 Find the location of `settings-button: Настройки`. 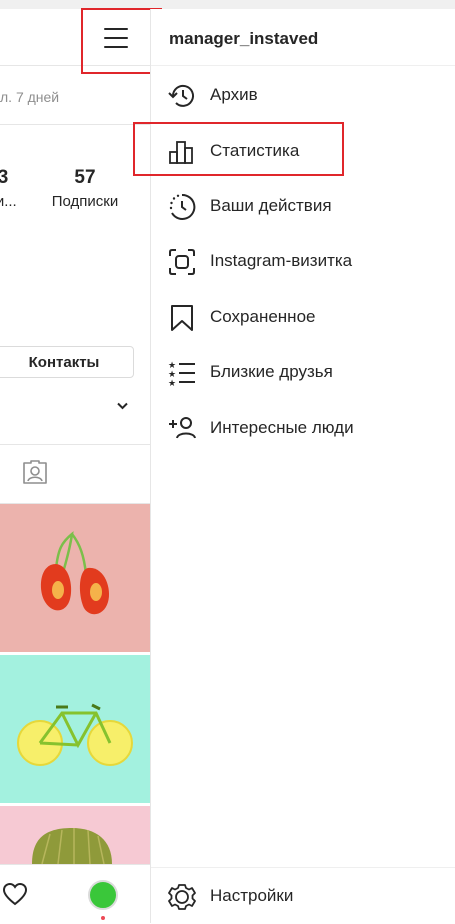

settings-button: Настройки is located at coordinates (303, 896).